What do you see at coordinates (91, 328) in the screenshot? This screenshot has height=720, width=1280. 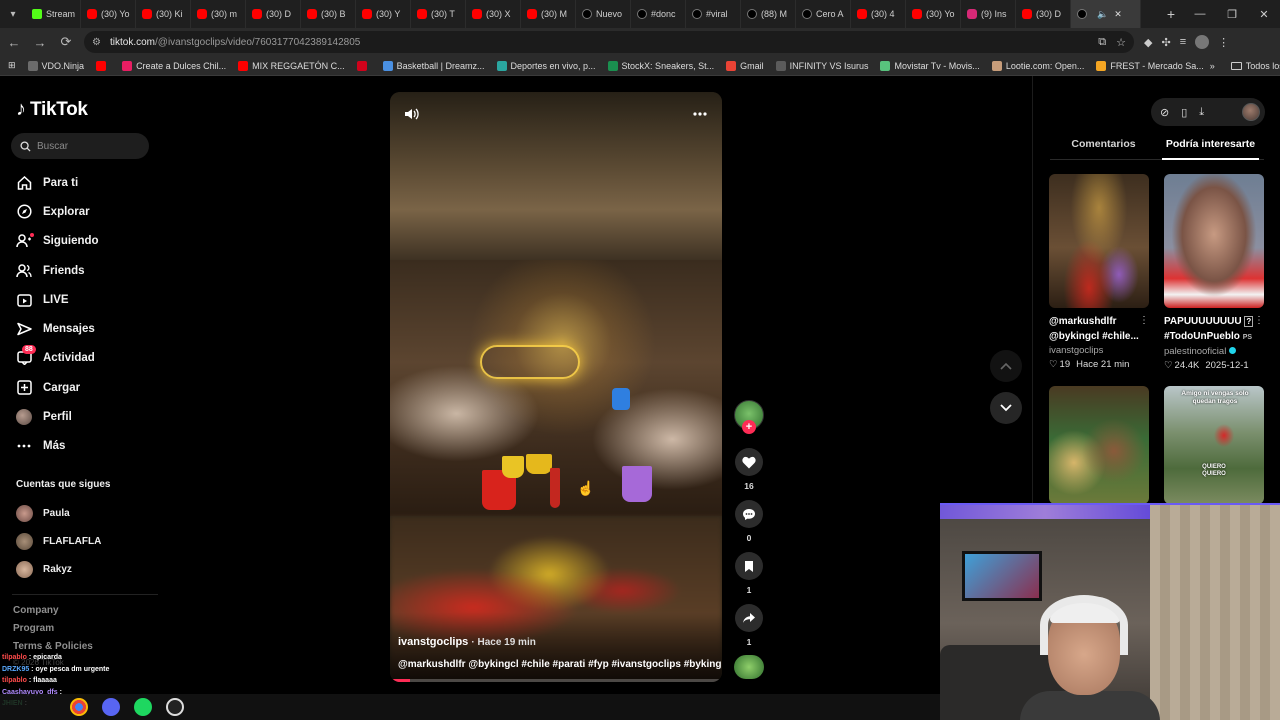 I see `nav-item: Mensajes` at bounding box center [91, 328].